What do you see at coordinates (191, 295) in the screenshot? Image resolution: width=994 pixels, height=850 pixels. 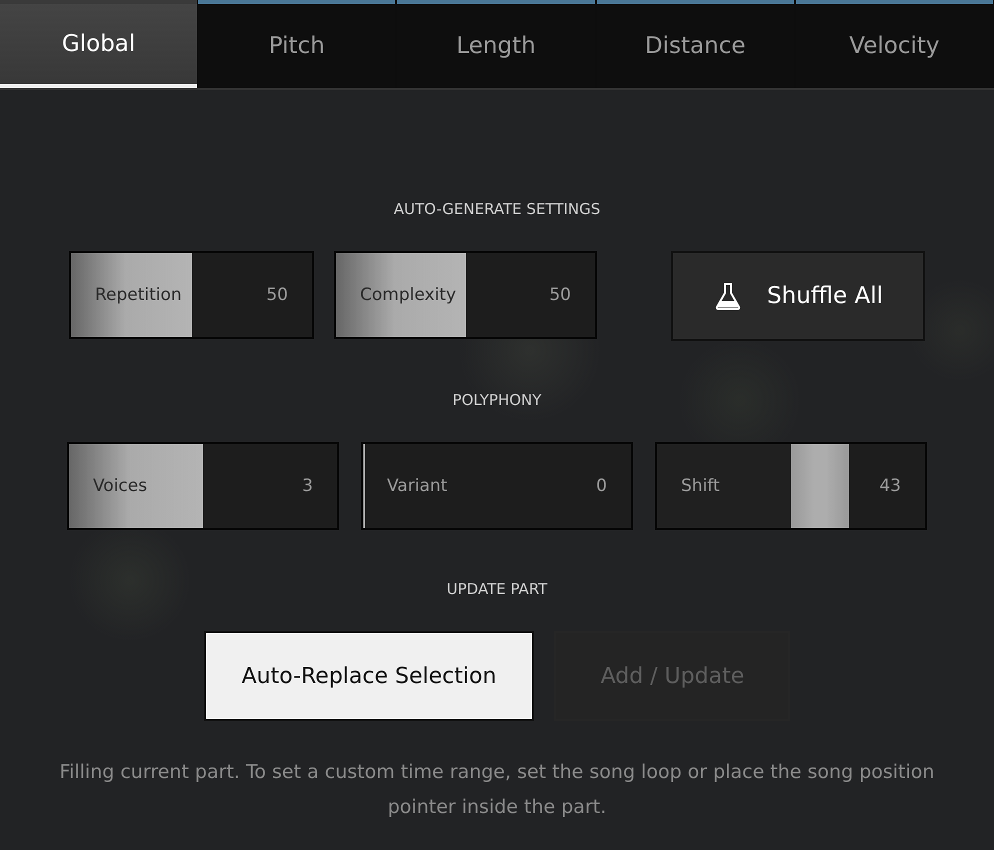 I see `slider: Repetition 50` at bounding box center [191, 295].